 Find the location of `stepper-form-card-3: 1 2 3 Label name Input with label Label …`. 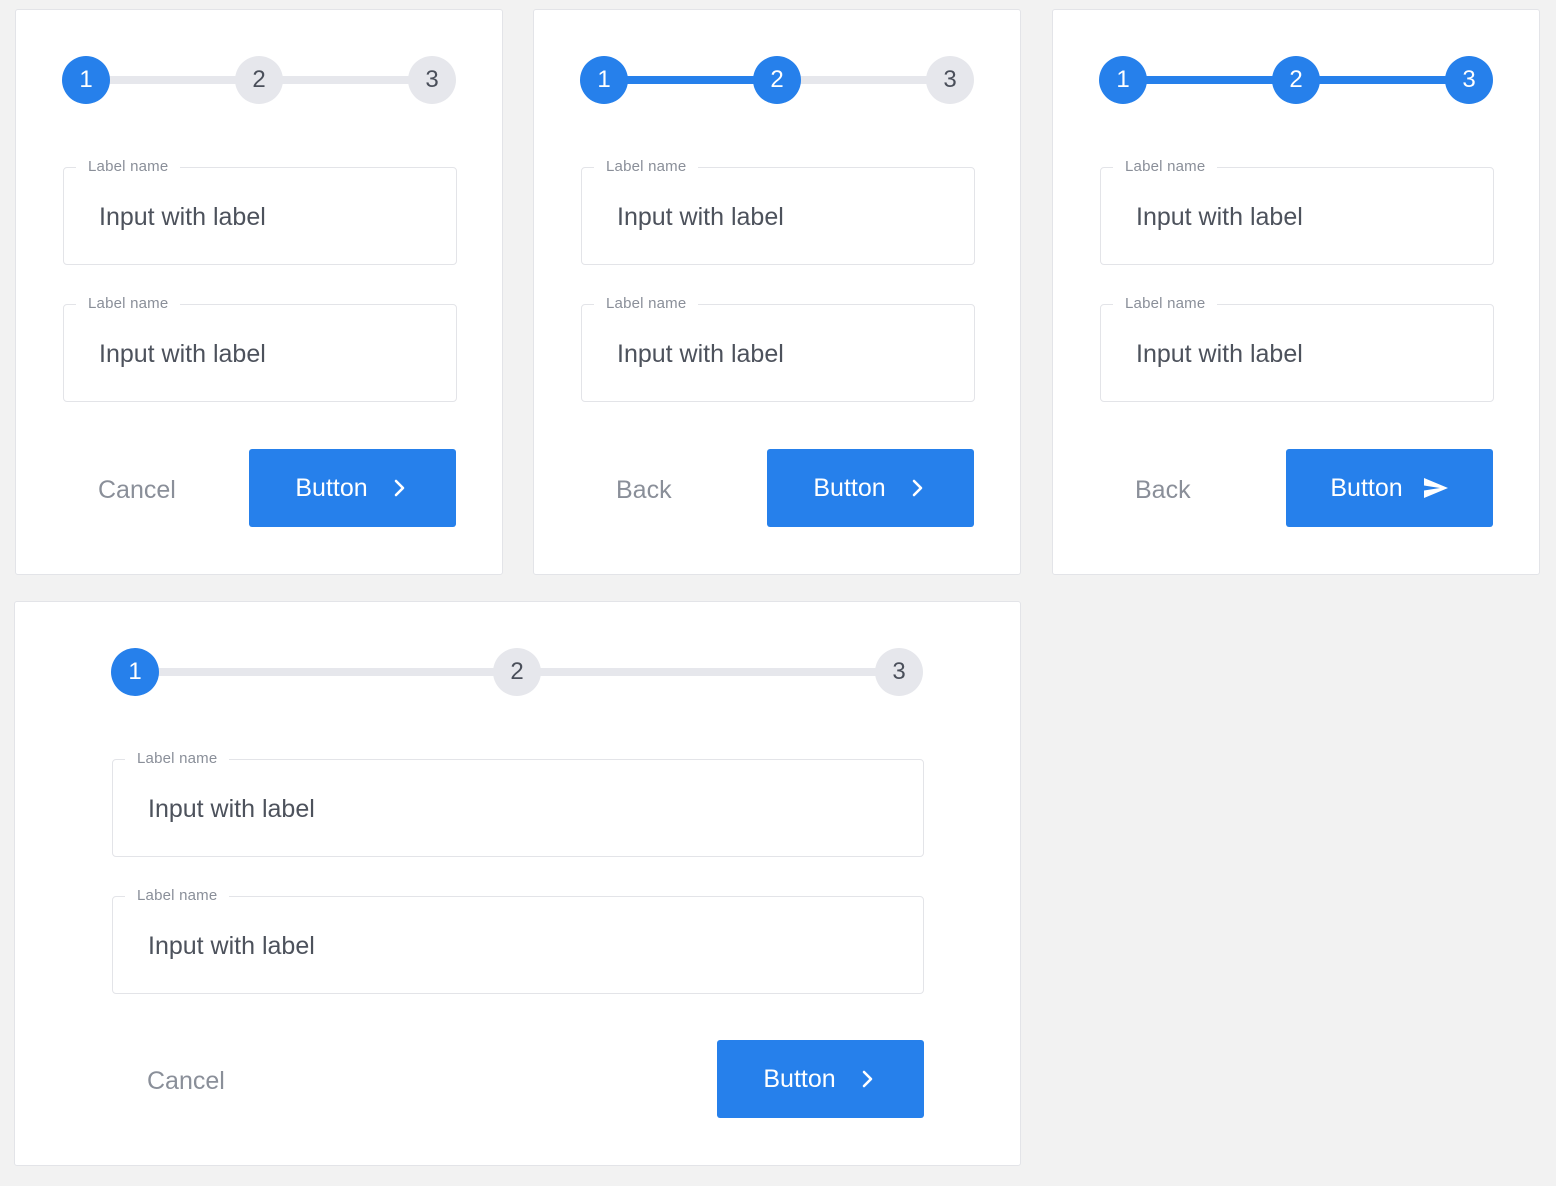

stepper-form-card-3: 1 2 3 Label name Input with label Label … is located at coordinates (1296, 292).